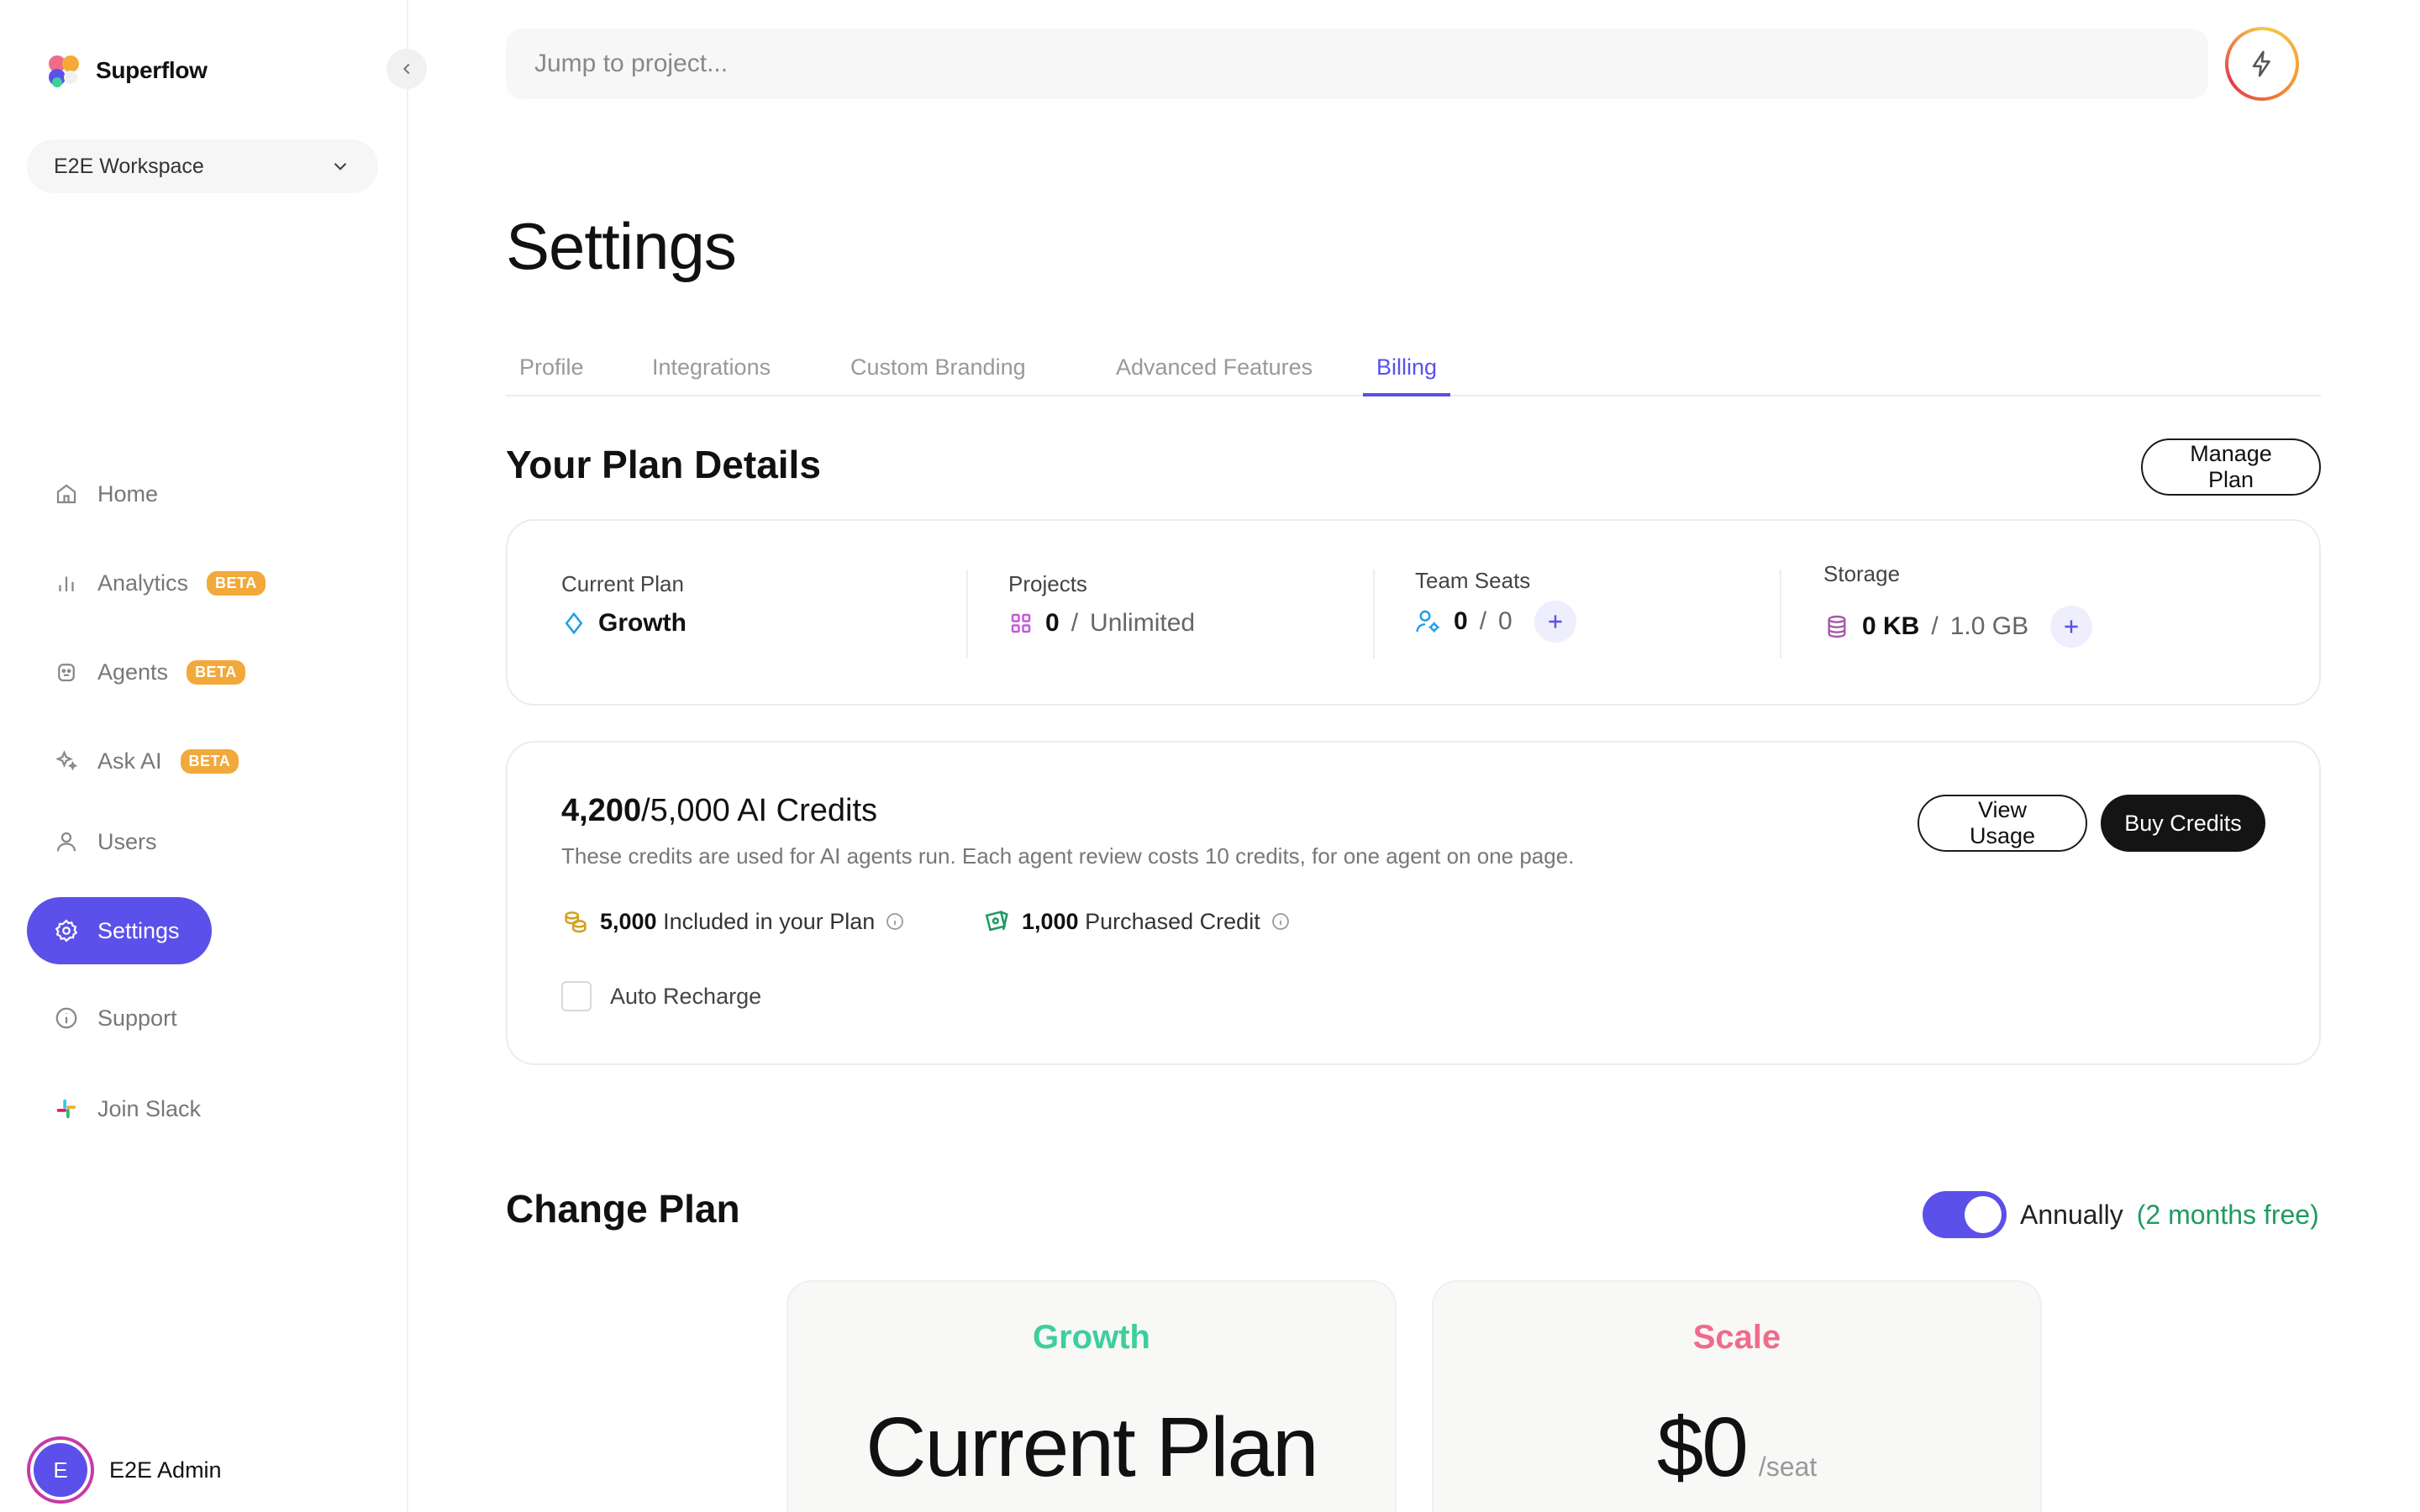 The image size is (2420, 1512). Describe the element at coordinates (1102, 604) in the screenshot. I see `projects-stat: Projects 0 / Unlimited` at that location.